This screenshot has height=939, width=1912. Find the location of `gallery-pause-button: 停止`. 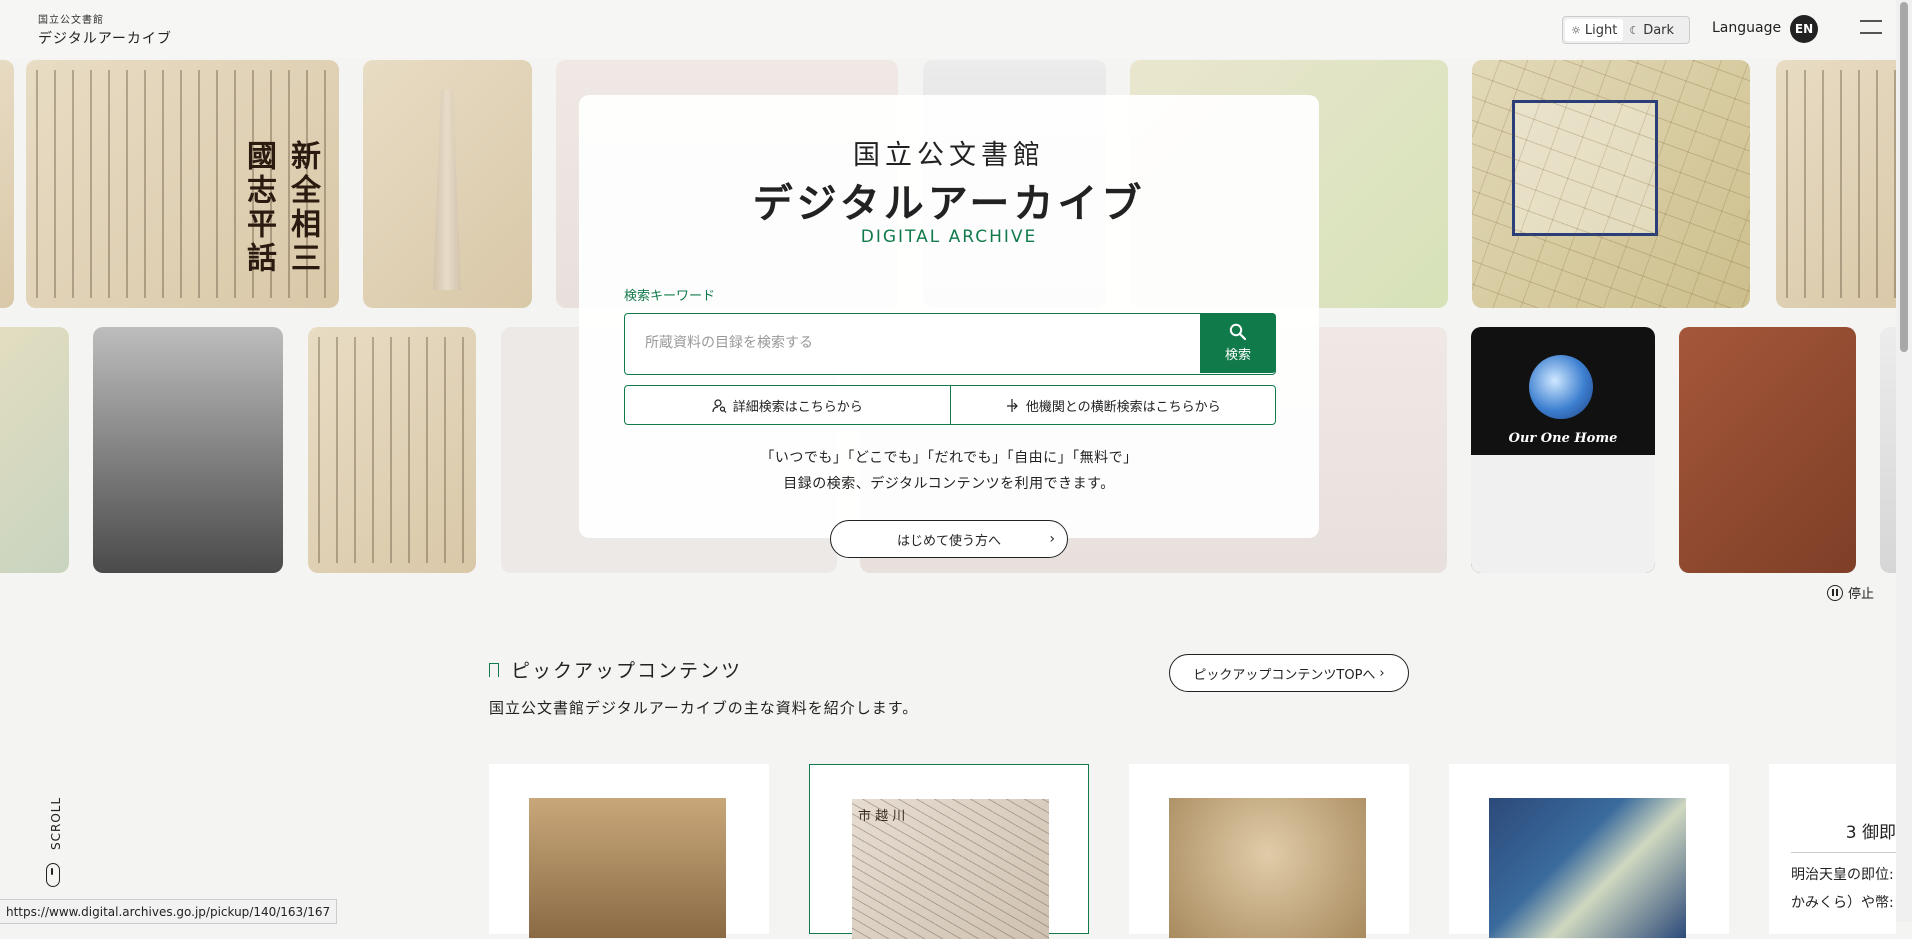

gallery-pause-button: 停止 is located at coordinates (1850, 592).